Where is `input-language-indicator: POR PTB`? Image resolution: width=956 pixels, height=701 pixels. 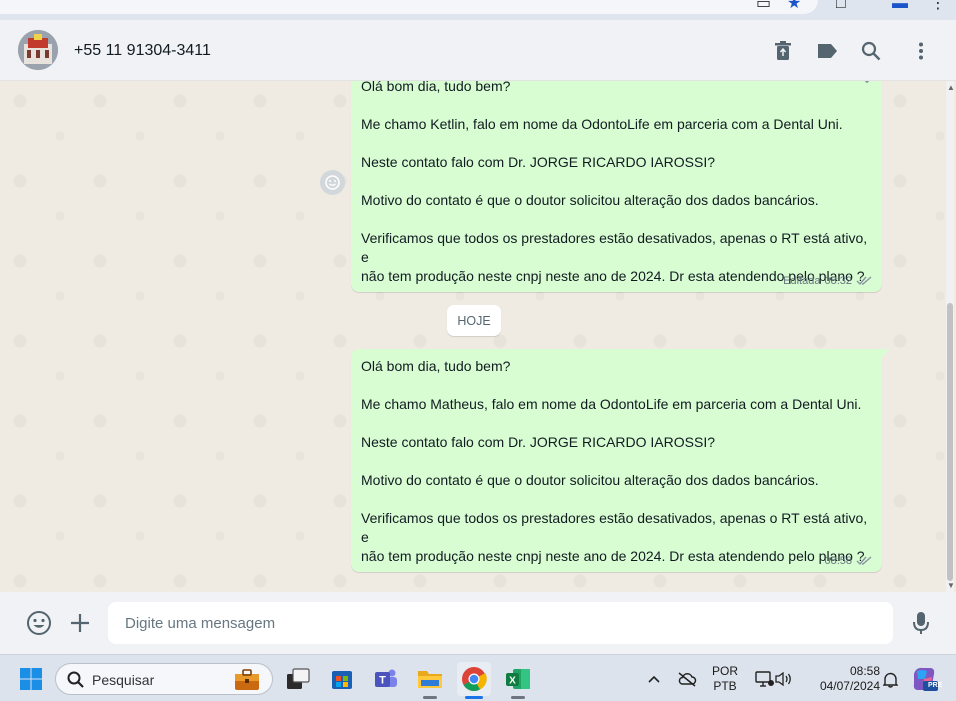 input-language-indicator: POR PTB is located at coordinates (725, 679).